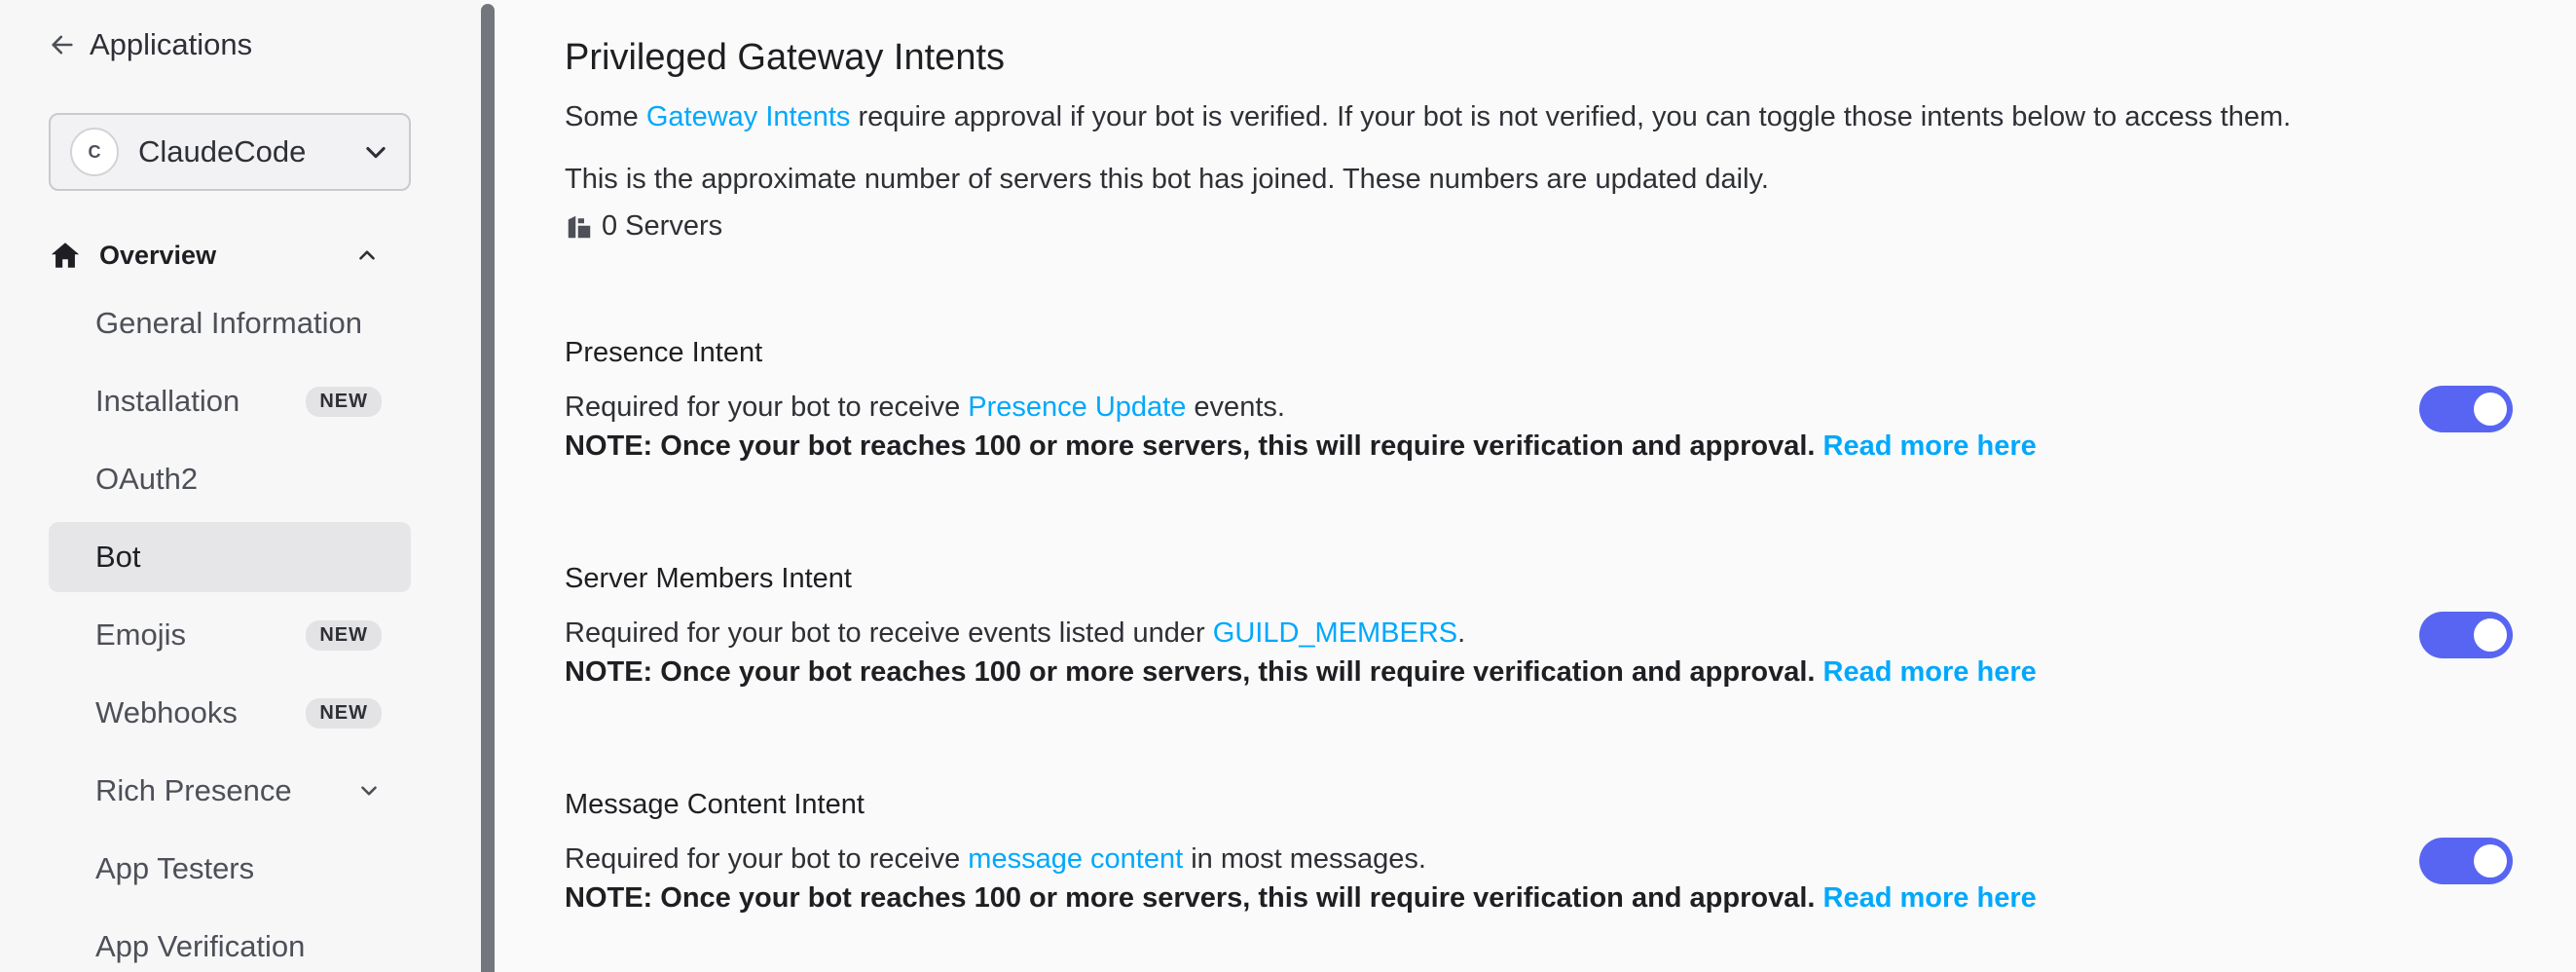 Image resolution: width=2576 pixels, height=972 pixels. Describe the element at coordinates (664, 352) in the screenshot. I see `presence-intent-title: Presence Intent` at that location.